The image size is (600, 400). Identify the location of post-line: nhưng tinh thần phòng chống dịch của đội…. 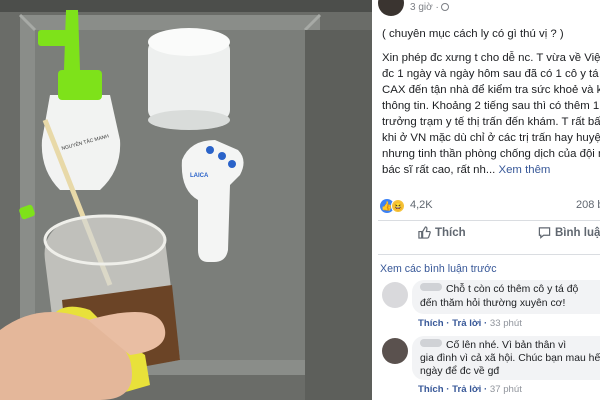
(491, 154).